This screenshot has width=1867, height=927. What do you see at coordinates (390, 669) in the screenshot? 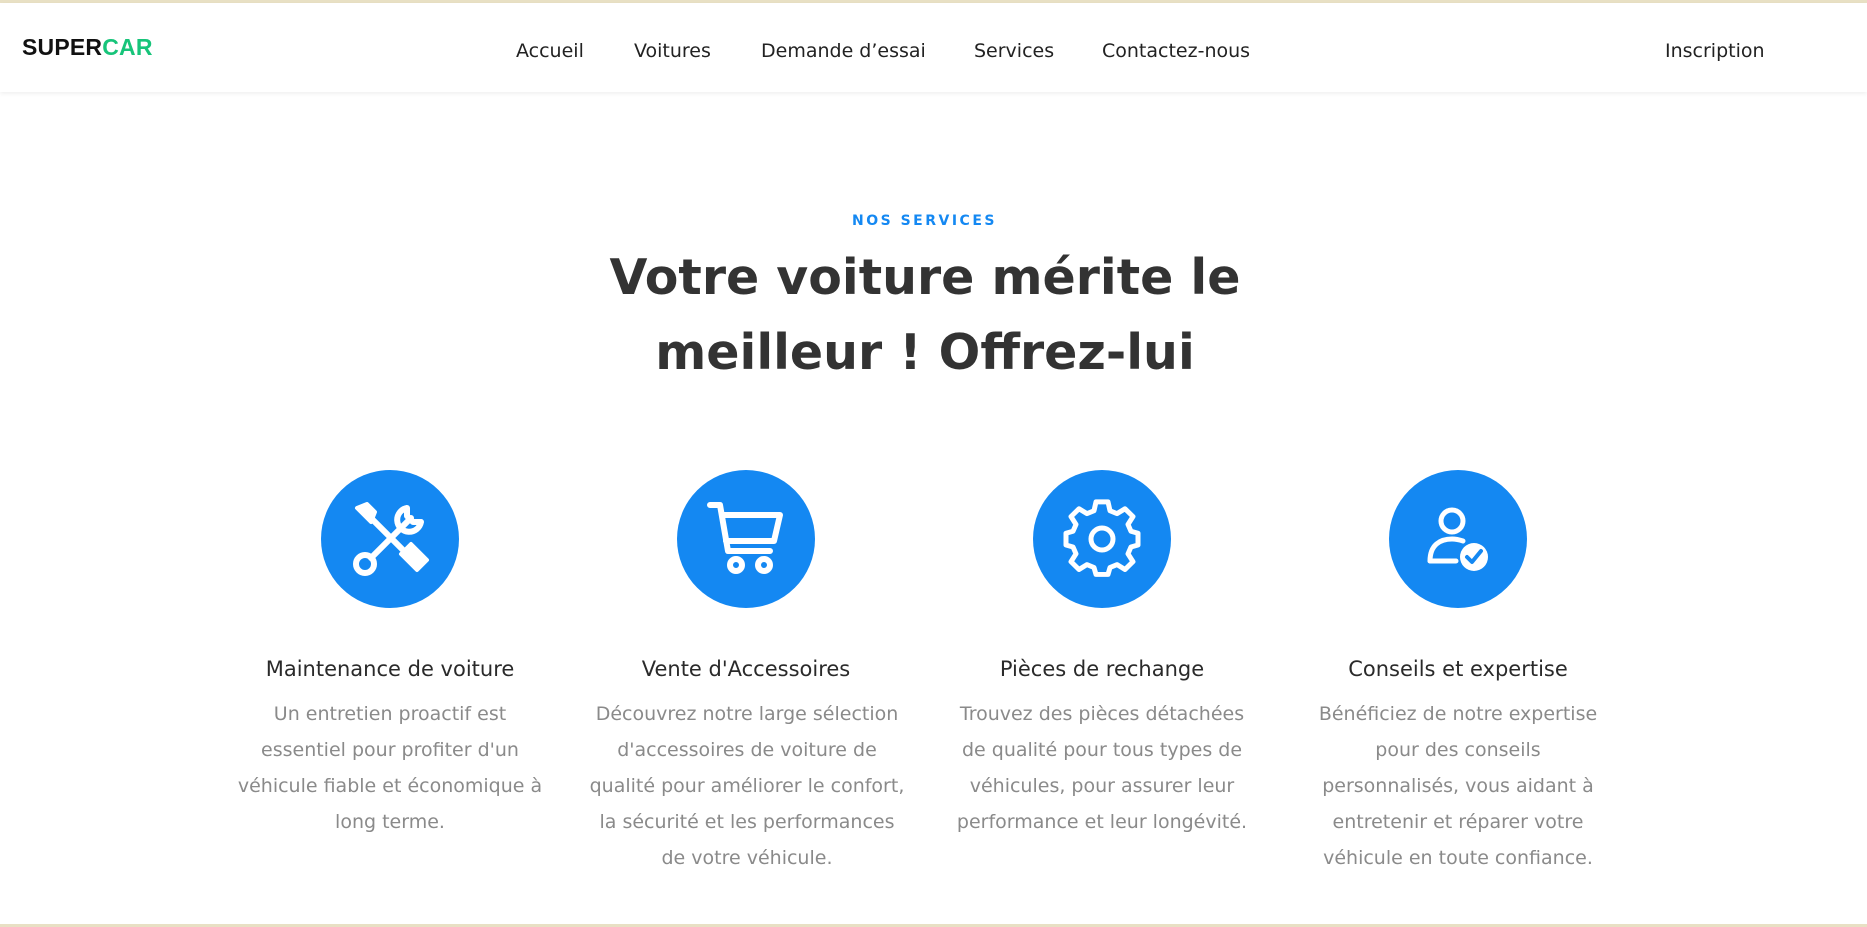
I see `service-title: Maintenance de voiture` at bounding box center [390, 669].